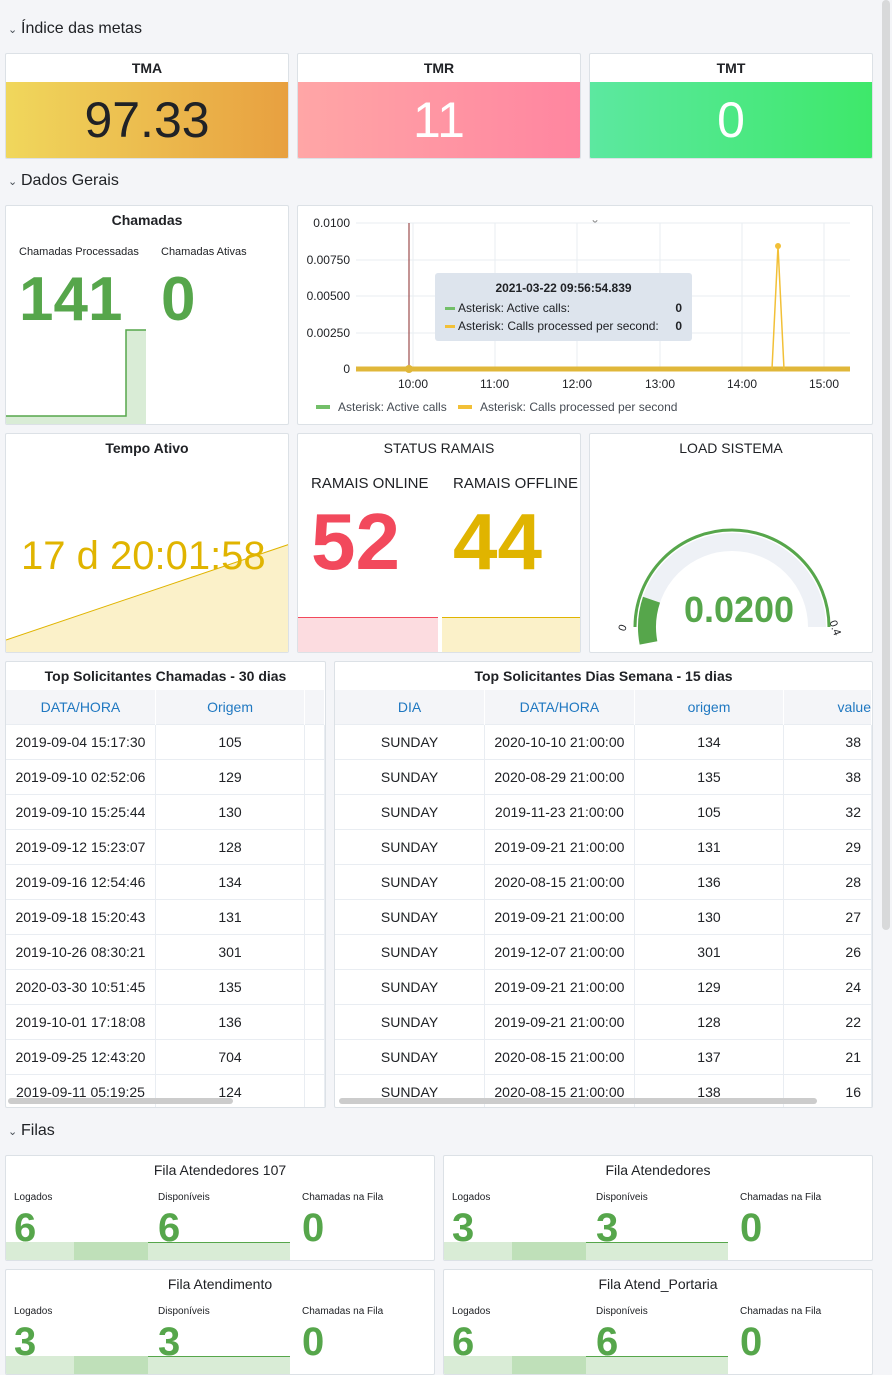 The width and height of the screenshot is (892, 1375). What do you see at coordinates (709, 881) in the screenshot?
I see `cell-origem: 136` at bounding box center [709, 881].